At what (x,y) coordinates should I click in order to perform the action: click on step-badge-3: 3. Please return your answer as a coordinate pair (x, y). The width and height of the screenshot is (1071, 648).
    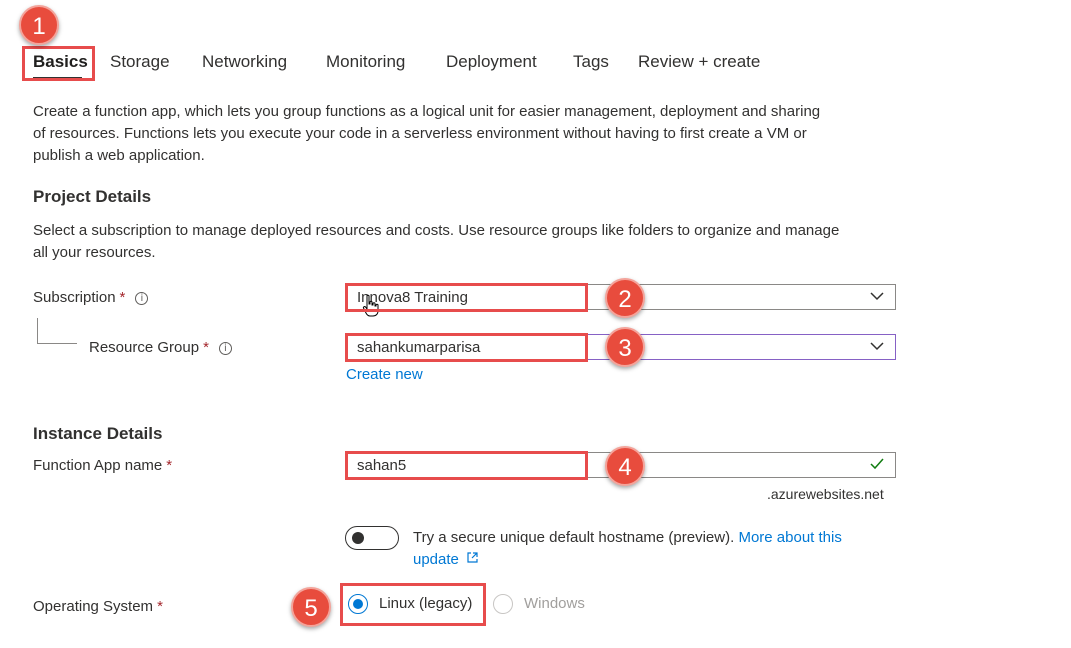
    Looking at the image, I should click on (625, 347).